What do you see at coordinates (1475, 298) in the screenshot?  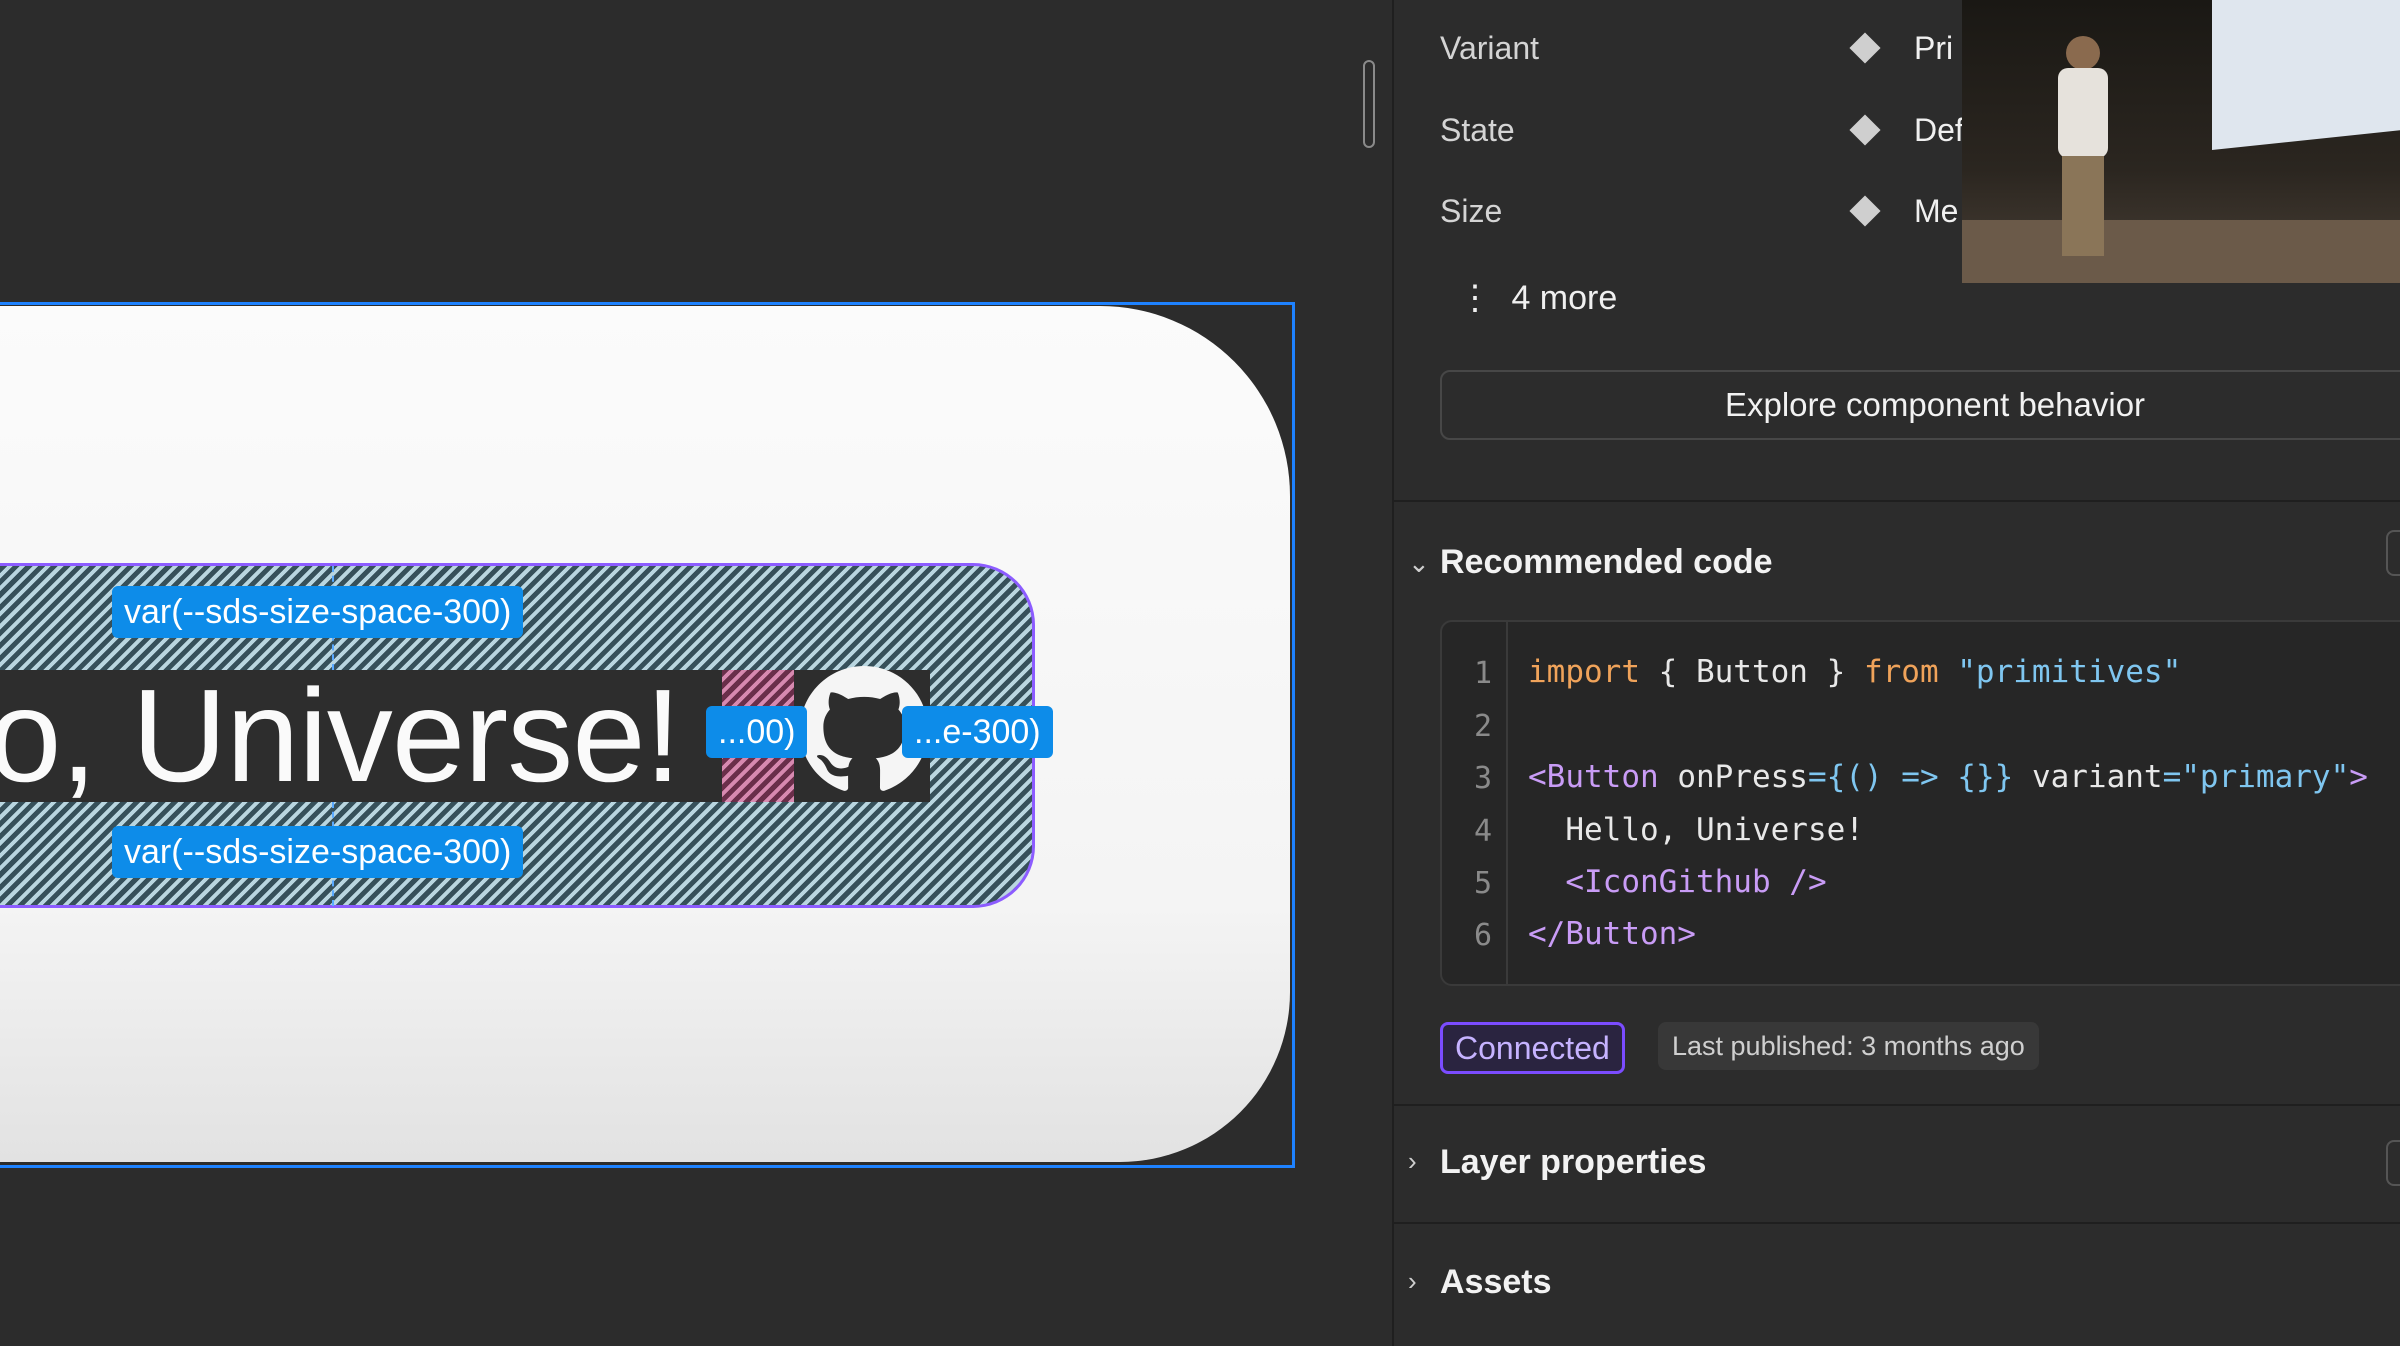 I see `kebab-icon: ⋮` at bounding box center [1475, 298].